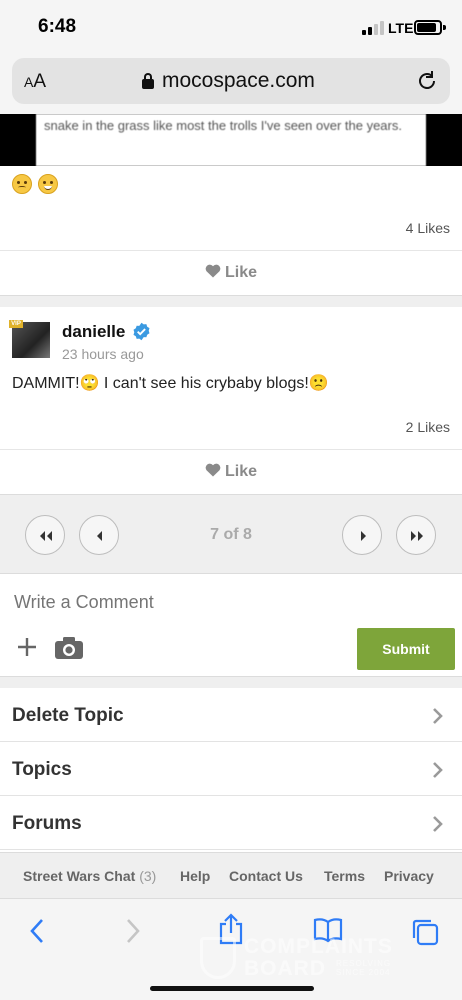 This screenshot has width=462, height=1000. I want to click on likes-count: 4 Likes, so click(428, 228).